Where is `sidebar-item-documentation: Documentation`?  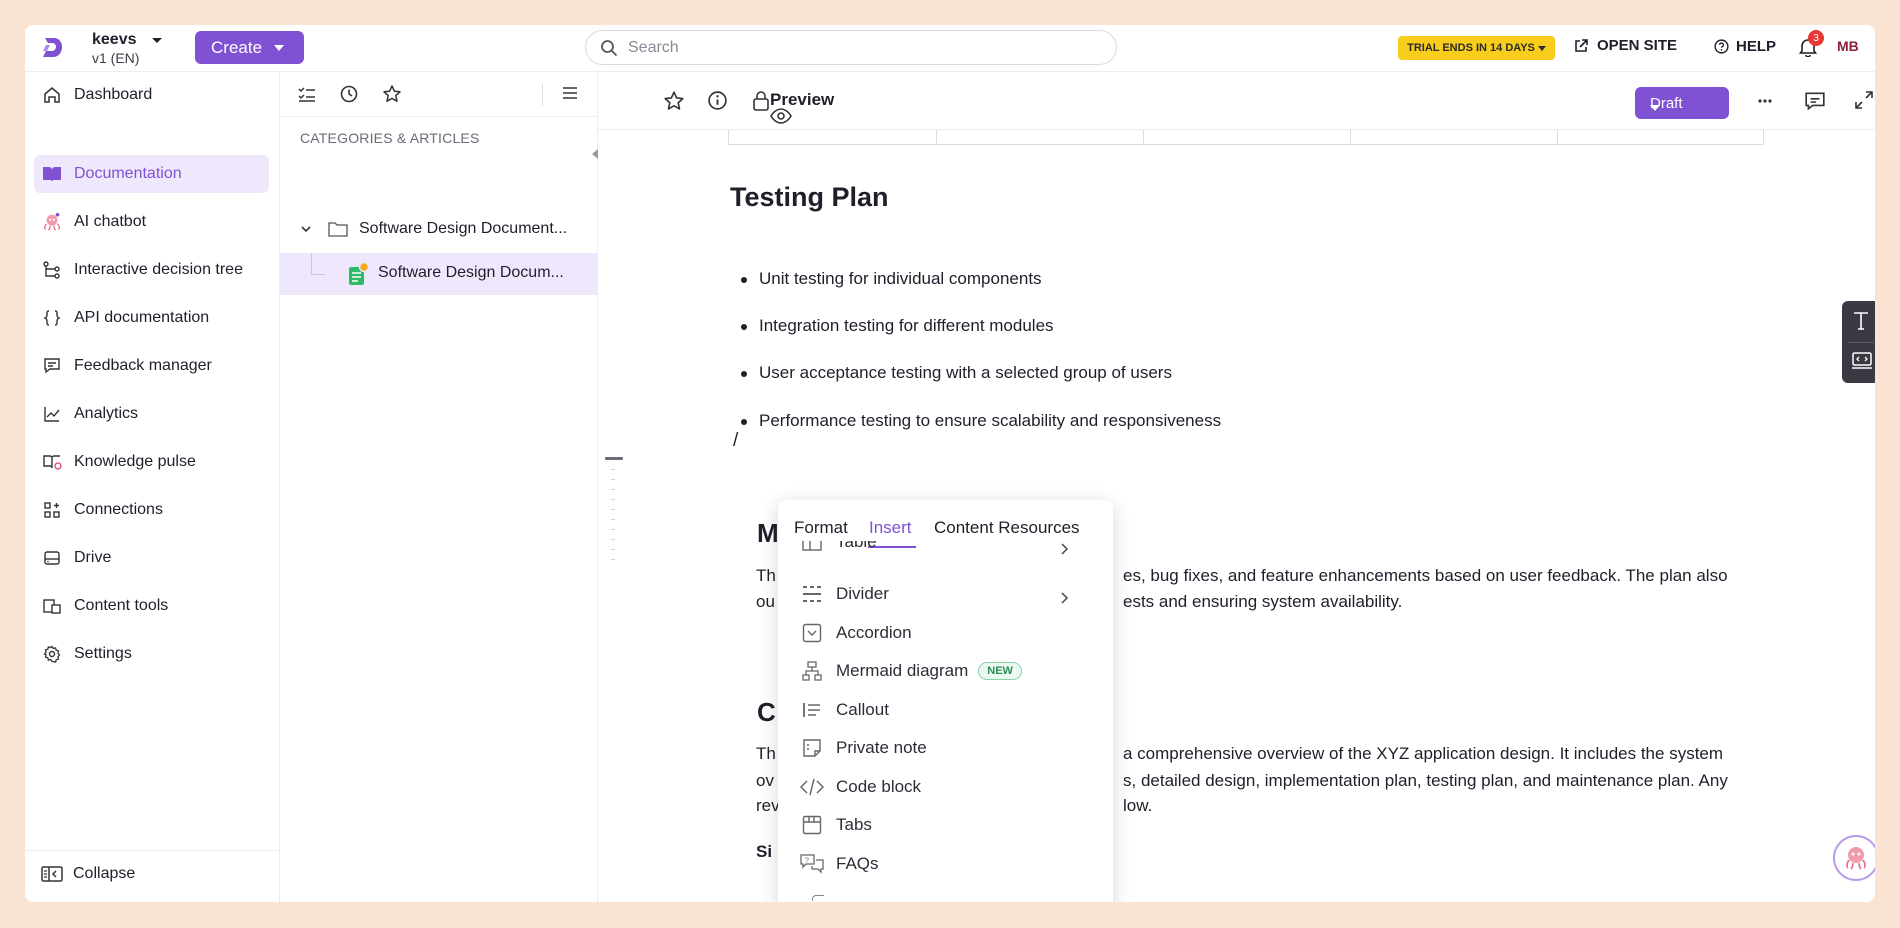
sidebar-item-documentation: Documentation is located at coordinates (151, 174).